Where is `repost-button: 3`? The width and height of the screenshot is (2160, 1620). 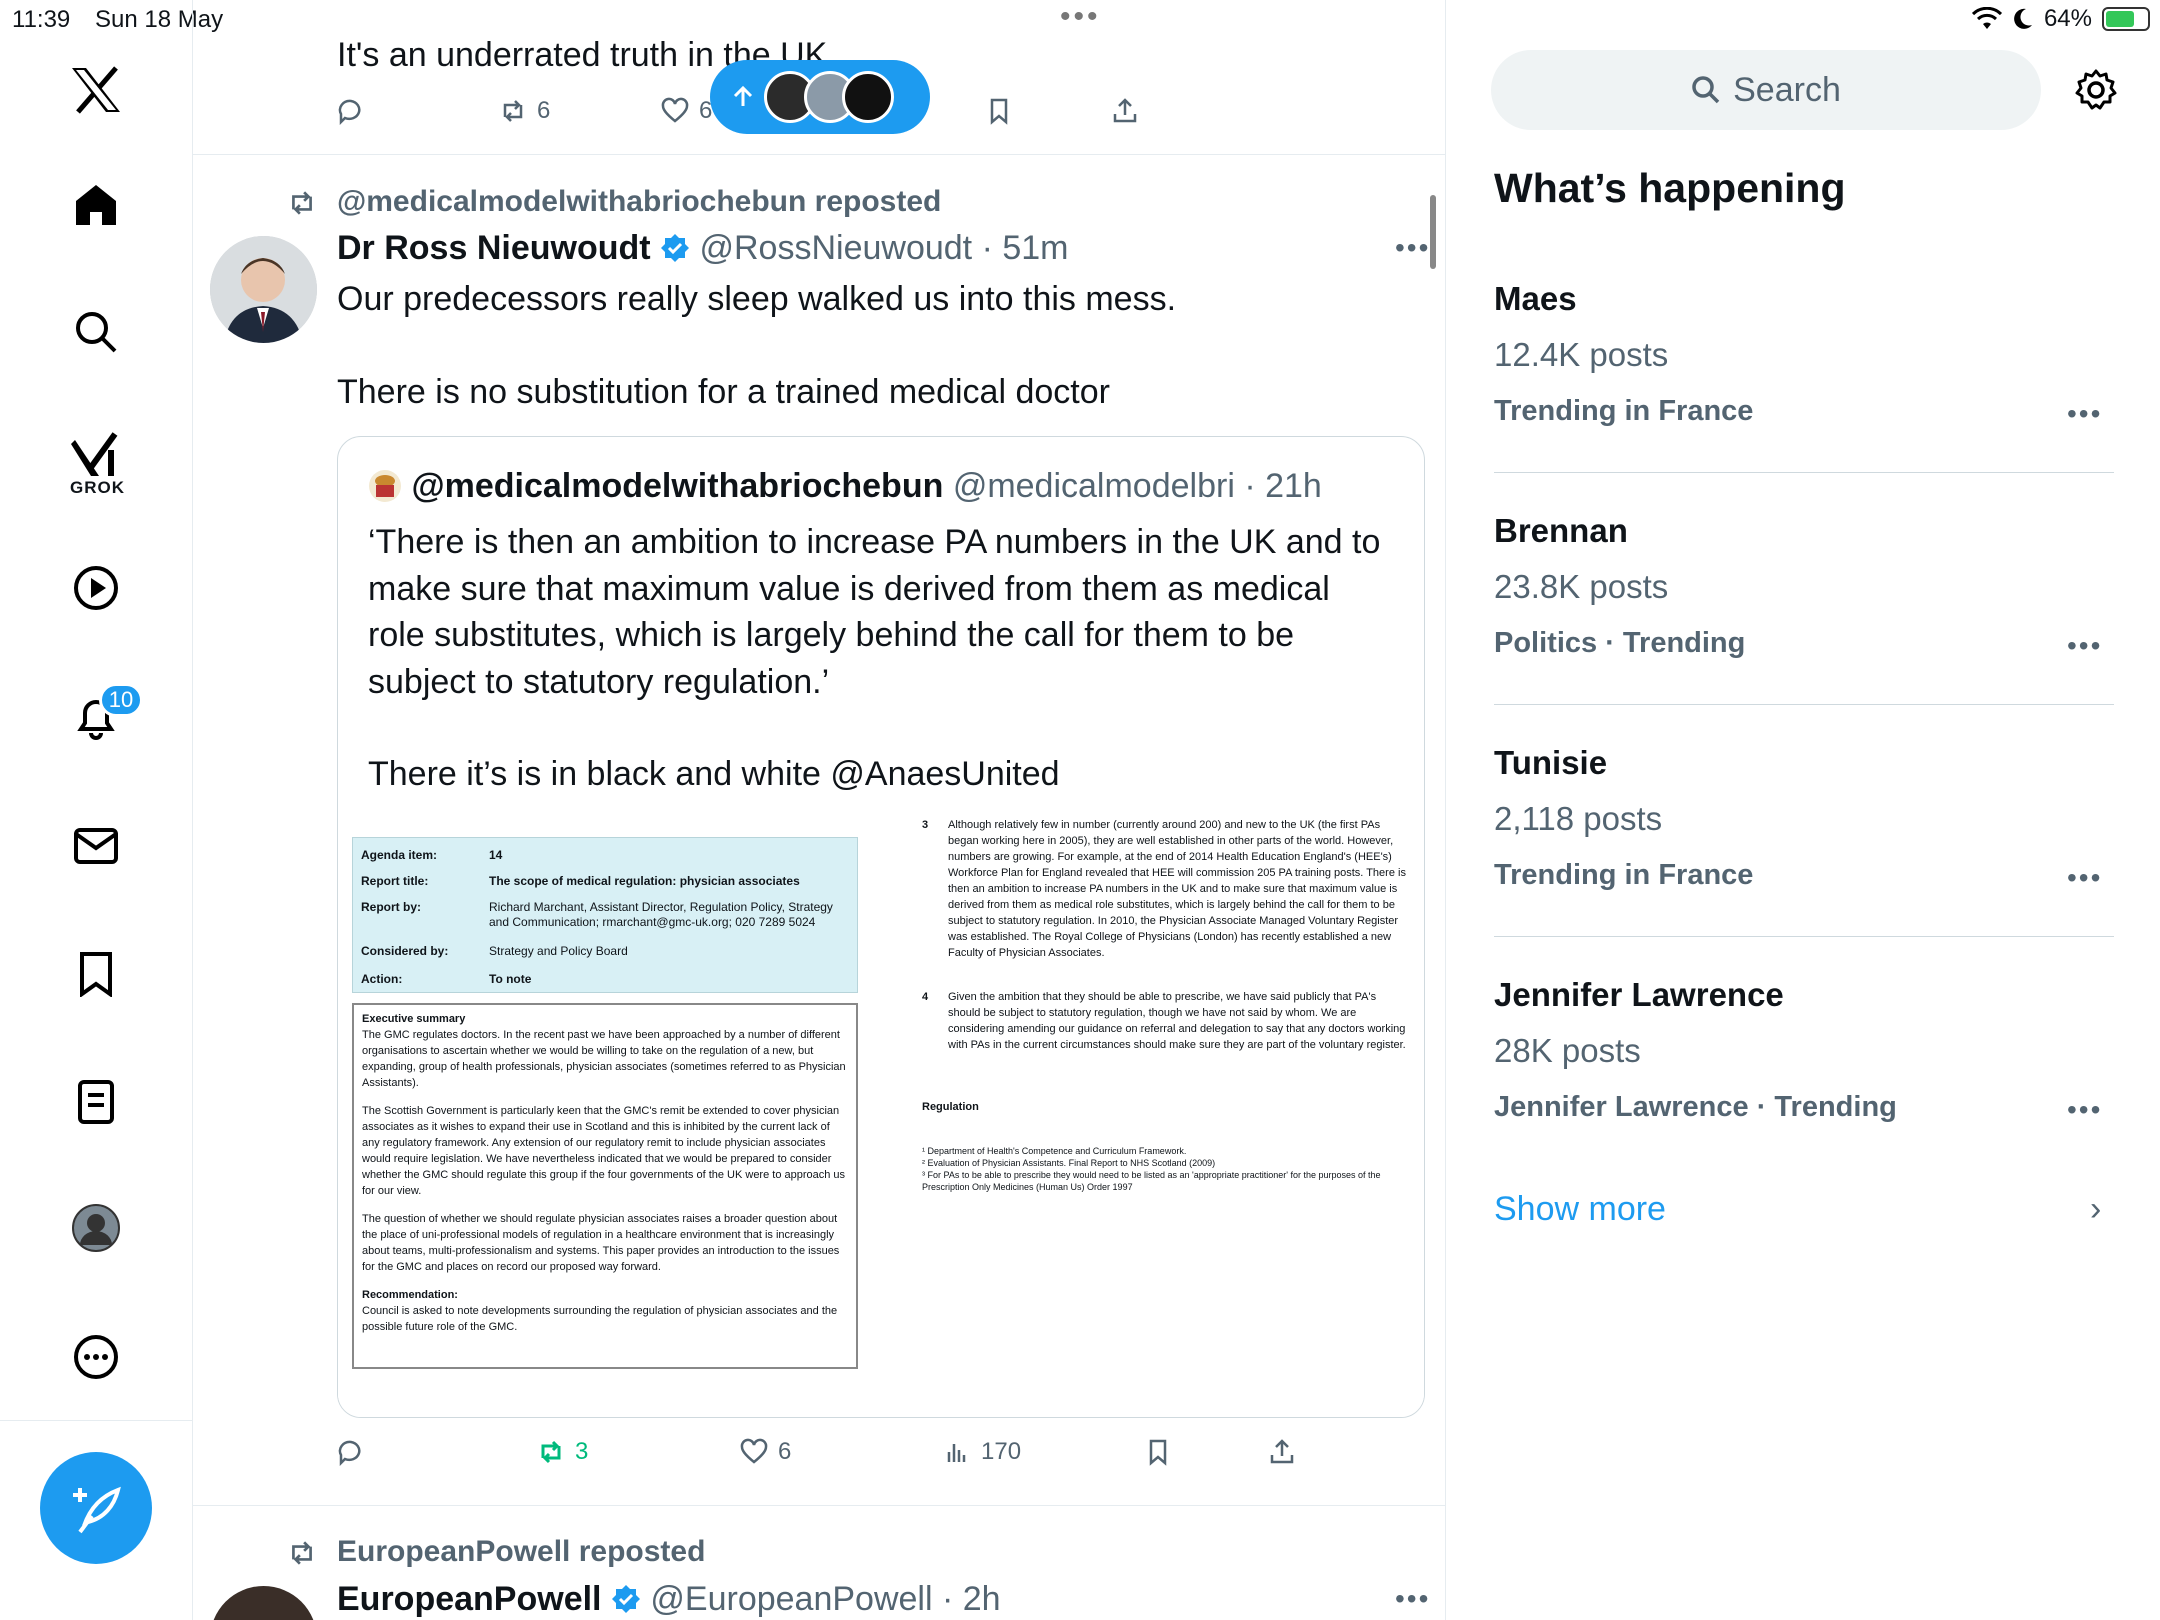
repost-button: 3 is located at coordinates (562, 1452).